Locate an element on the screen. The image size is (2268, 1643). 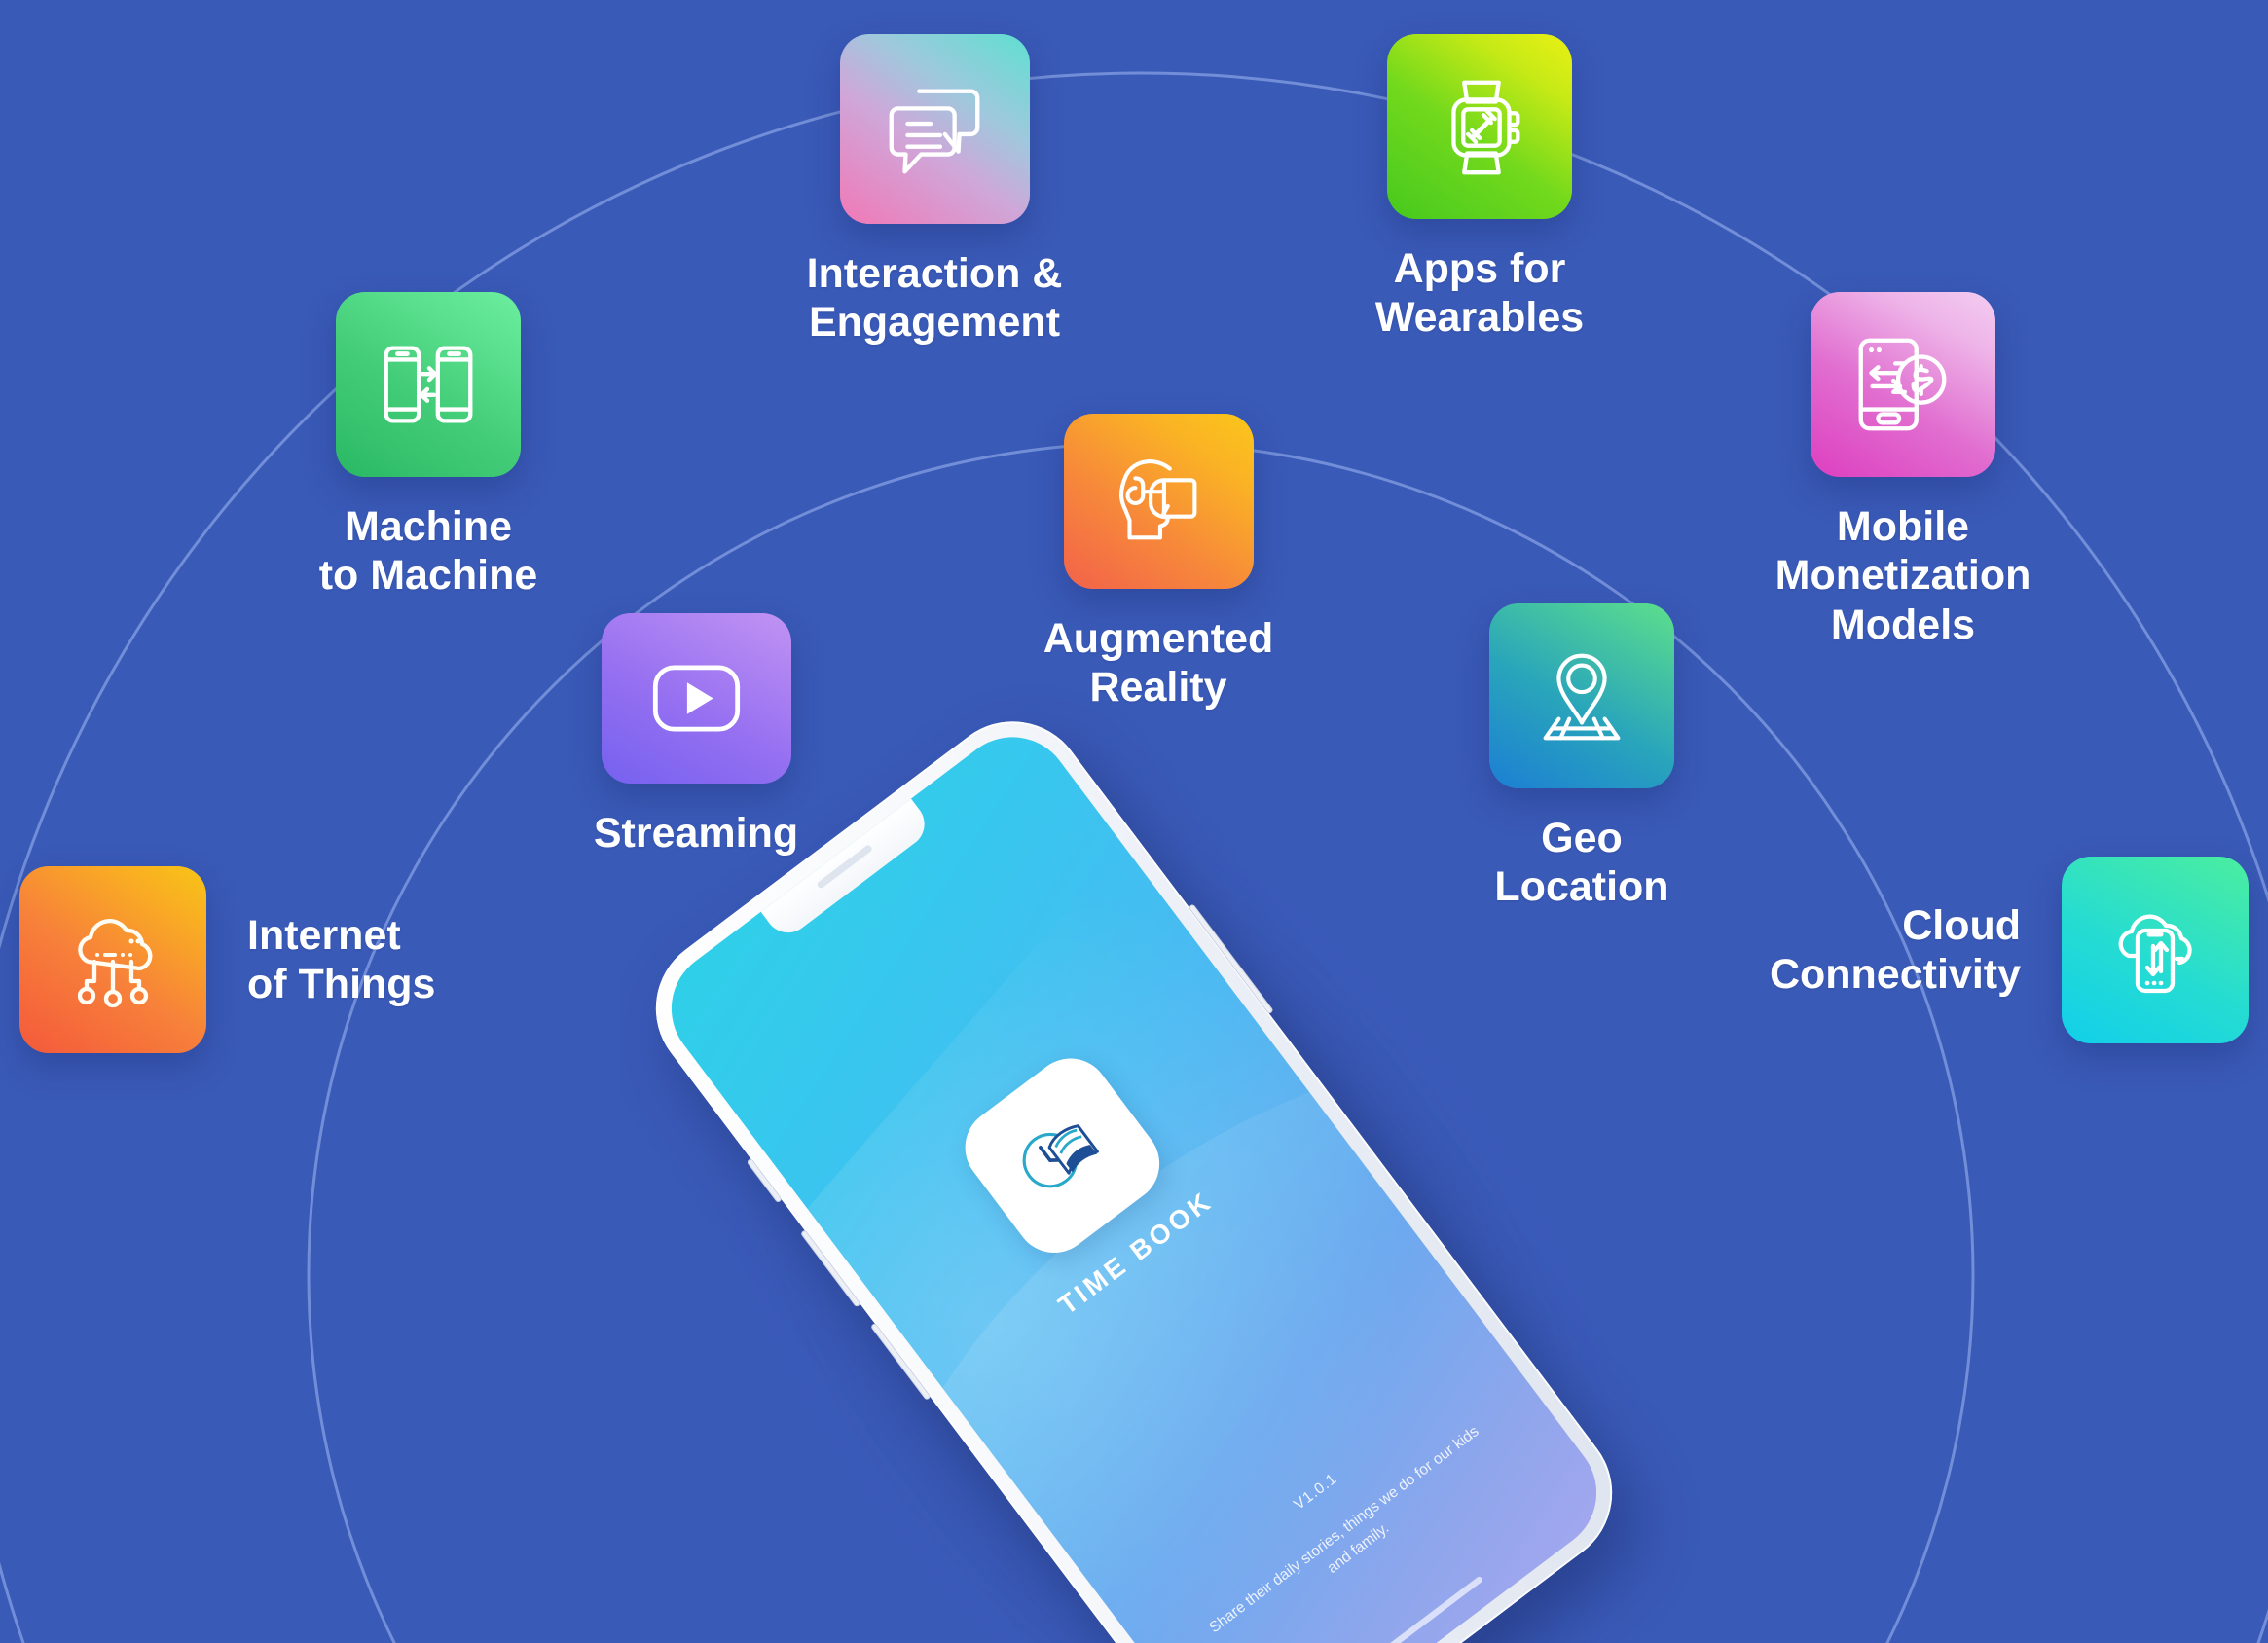
two-phones-exchange-icon is located at coordinates (428, 384).